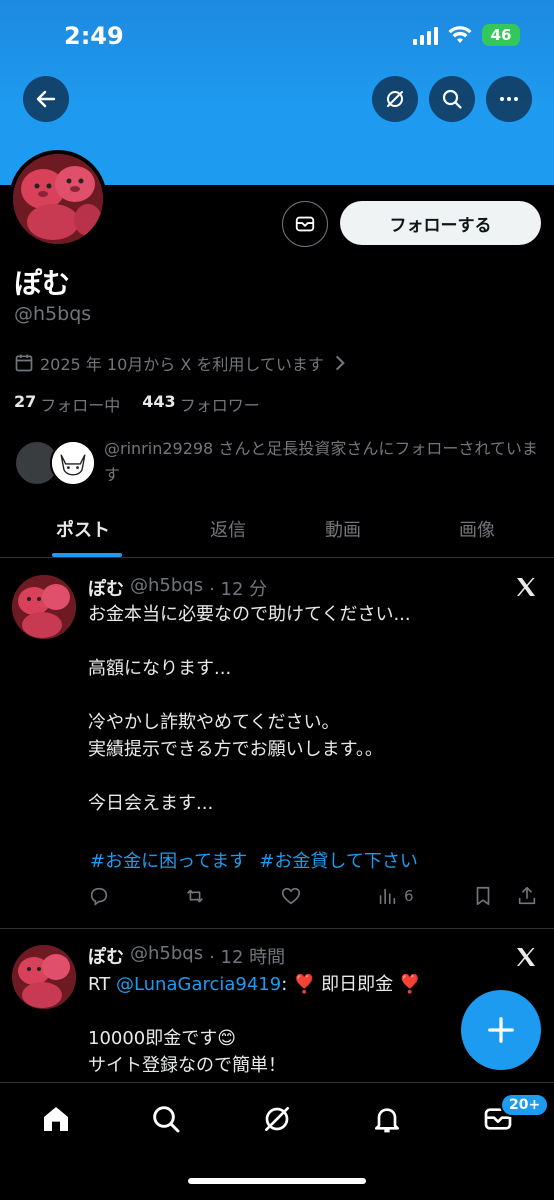  Describe the element at coordinates (53, 314) in the screenshot. I see `profile-handle: @h5bqs` at that location.